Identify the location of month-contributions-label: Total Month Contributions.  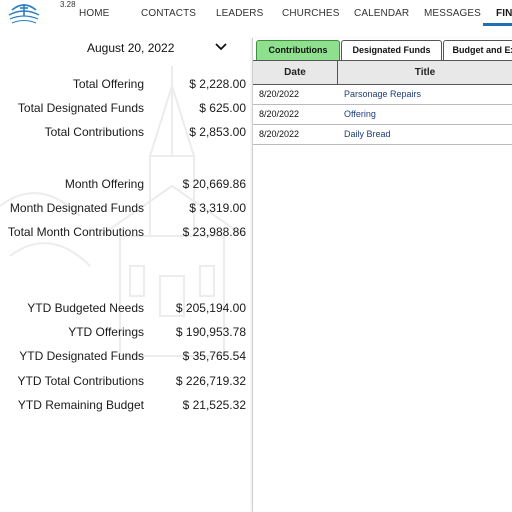
(75, 232).